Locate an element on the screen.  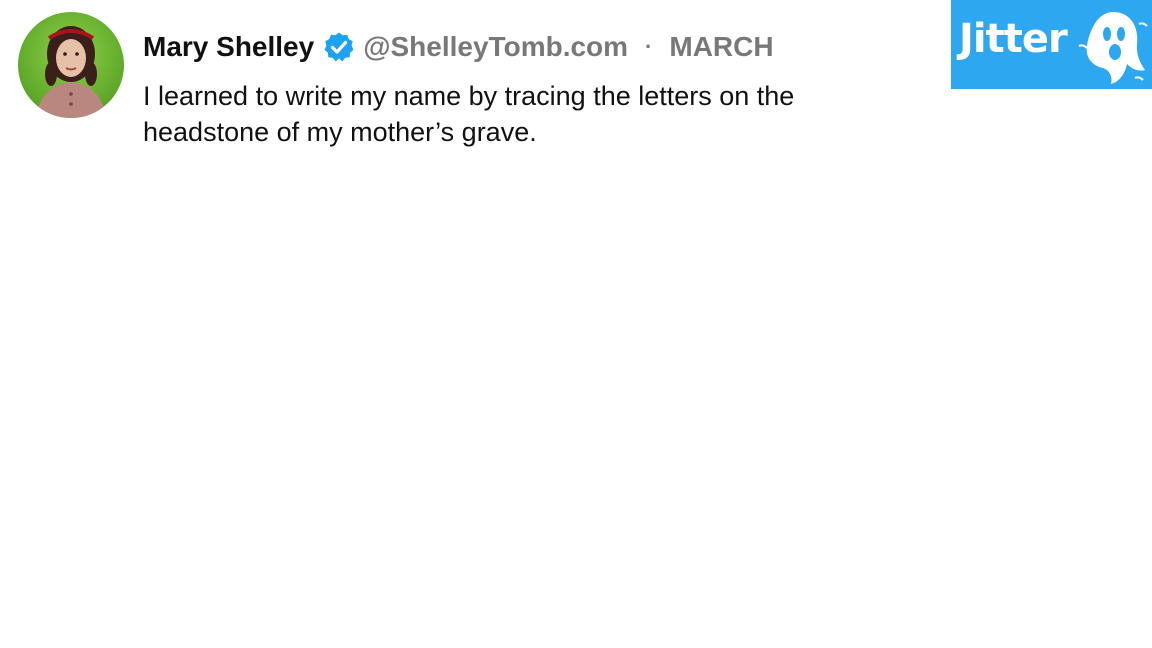
brand-logo: Jitter is located at coordinates (1051, 44).